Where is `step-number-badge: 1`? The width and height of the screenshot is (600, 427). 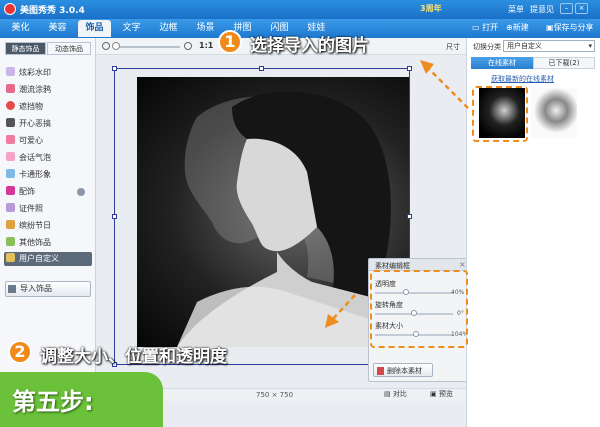
step-number-badge: 1 is located at coordinates (230, 42).